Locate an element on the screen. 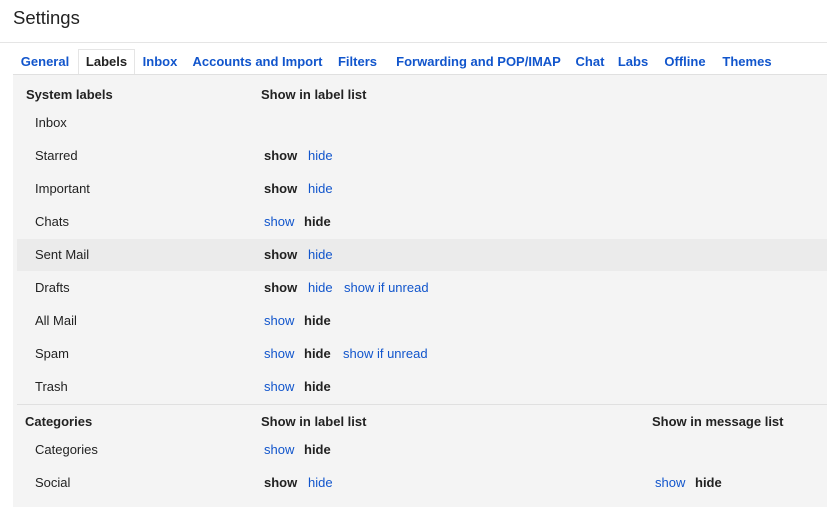 The image size is (827, 507). tab-chat: Chat is located at coordinates (590, 62).